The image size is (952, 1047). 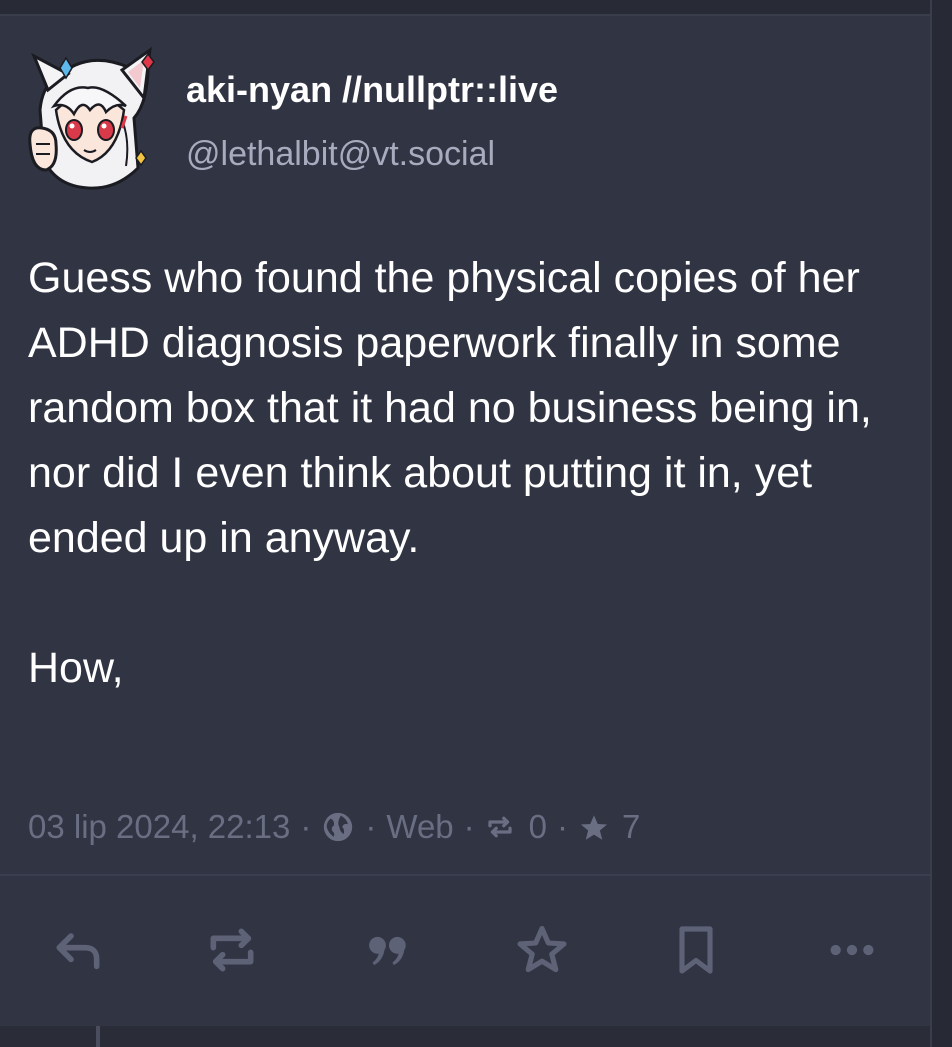 What do you see at coordinates (465, 875) in the screenshot?
I see `divider` at bounding box center [465, 875].